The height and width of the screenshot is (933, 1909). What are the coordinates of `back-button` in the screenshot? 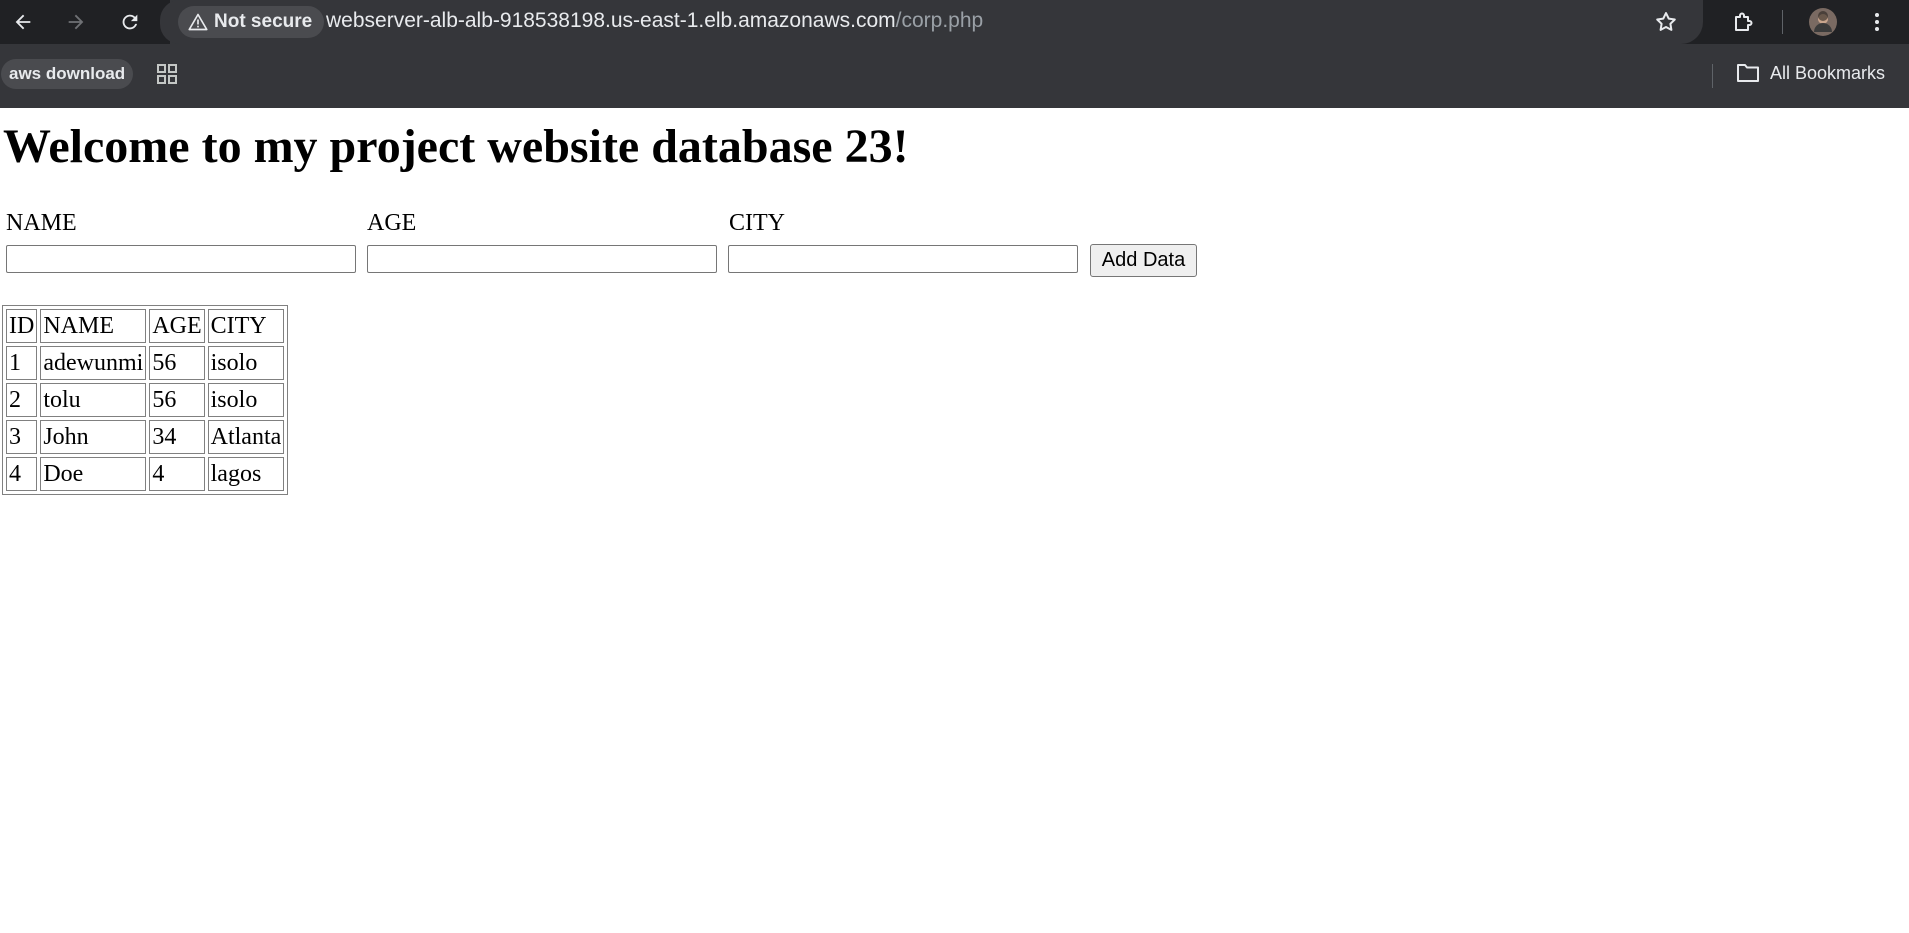 It's located at (23, 22).